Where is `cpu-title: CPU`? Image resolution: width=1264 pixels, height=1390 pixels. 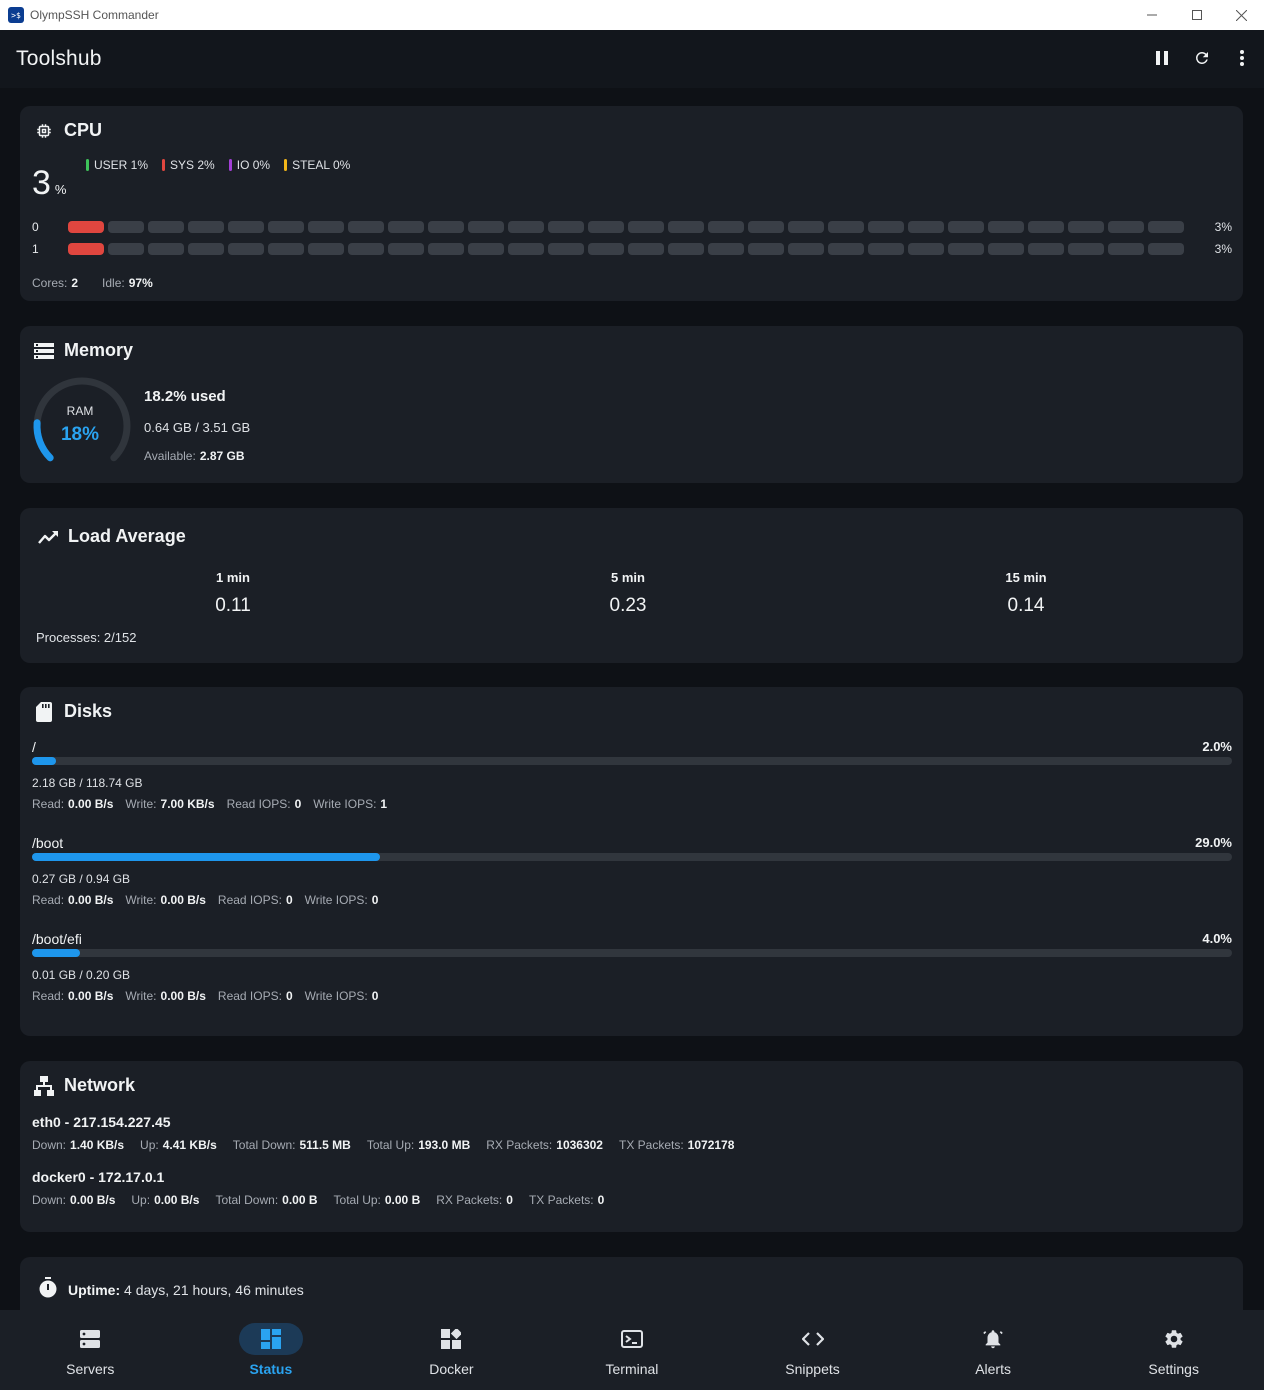 cpu-title: CPU is located at coordinates (83, 130).